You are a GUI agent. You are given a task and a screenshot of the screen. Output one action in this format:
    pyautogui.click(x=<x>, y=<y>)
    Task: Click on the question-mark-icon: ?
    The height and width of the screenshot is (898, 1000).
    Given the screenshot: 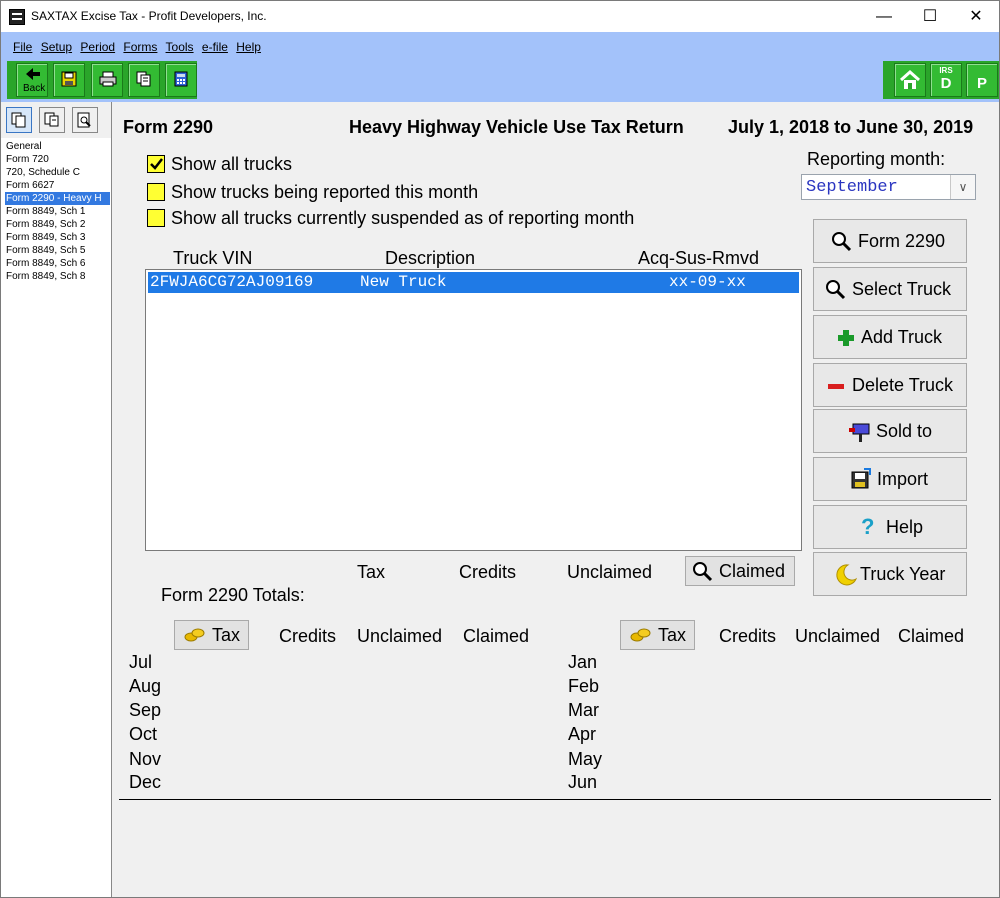 What is the action you would take?
    pyautogui.click(x=868, y=526)
    